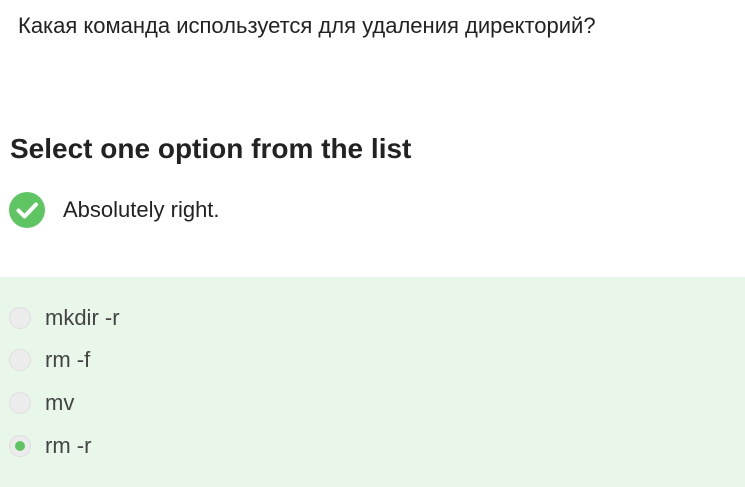 The width and height of the screenshot is (745, 487). Describe the element at coordinates (82, 318) in the screenshot. I see `option-label: mkdir -r` at that location.